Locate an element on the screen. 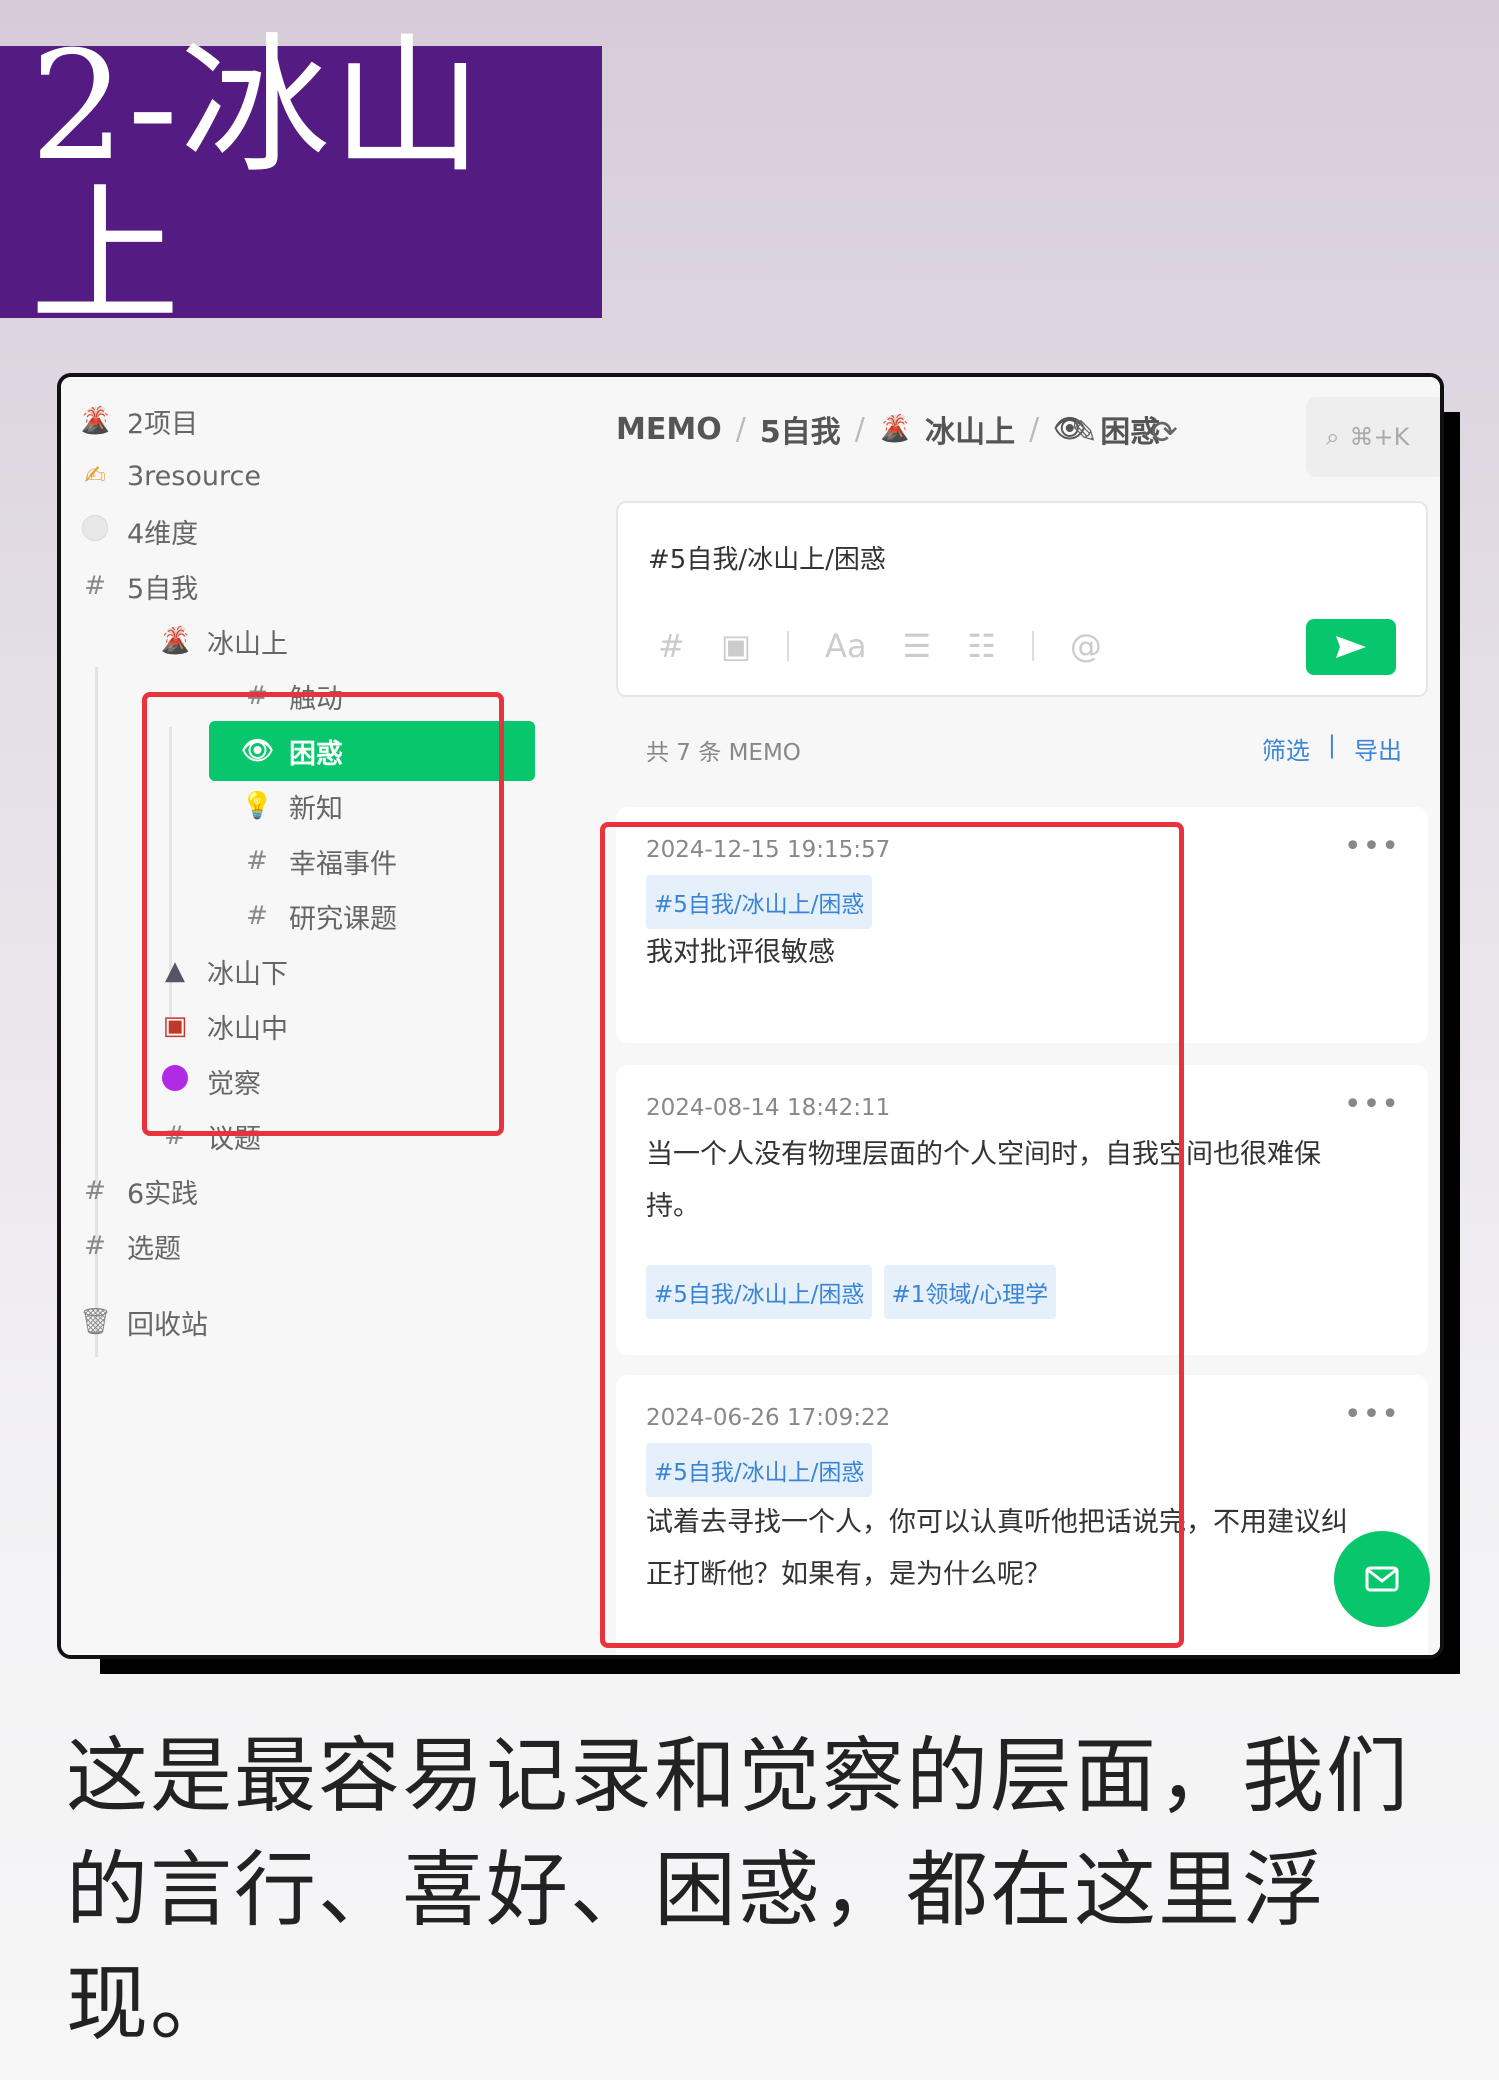 The width and height of the screenshot is (1499, 2080). banner-title: 2-冰山上 is located at coordinates (257, 182).